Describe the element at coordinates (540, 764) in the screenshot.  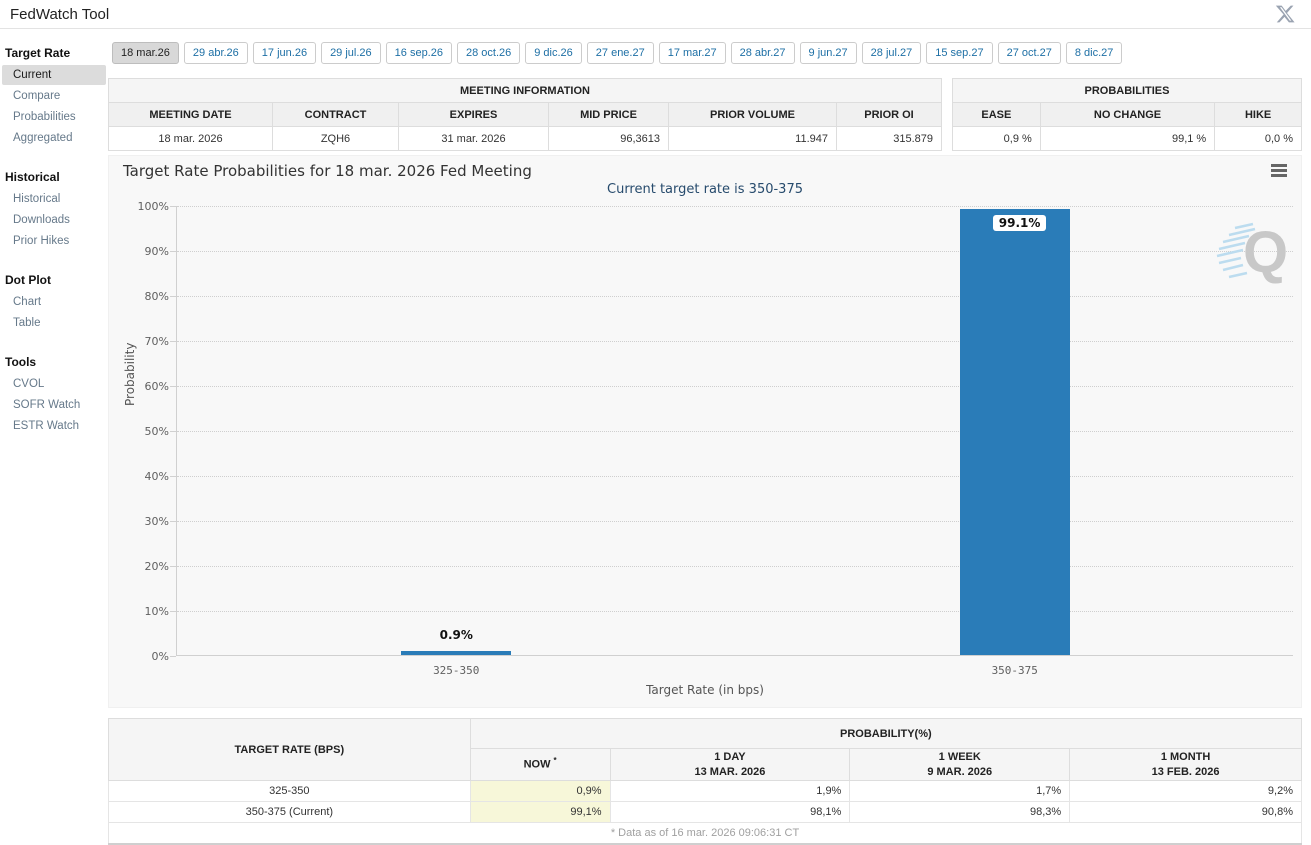
I see `subheader-now: NOW *` at that location.